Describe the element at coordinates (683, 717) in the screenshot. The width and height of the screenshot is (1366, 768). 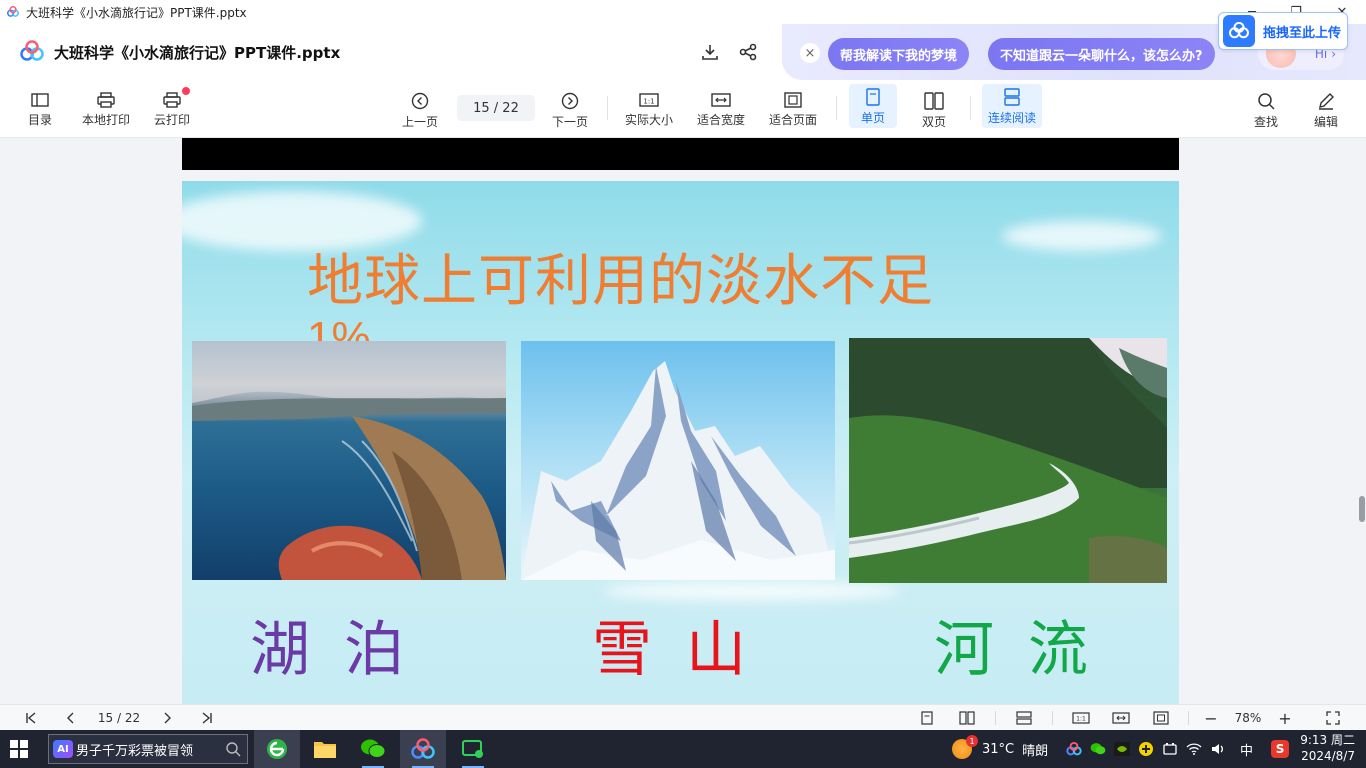
I see `reader-statusbar: 15 / 22 1:1 − 78% +` at that location.